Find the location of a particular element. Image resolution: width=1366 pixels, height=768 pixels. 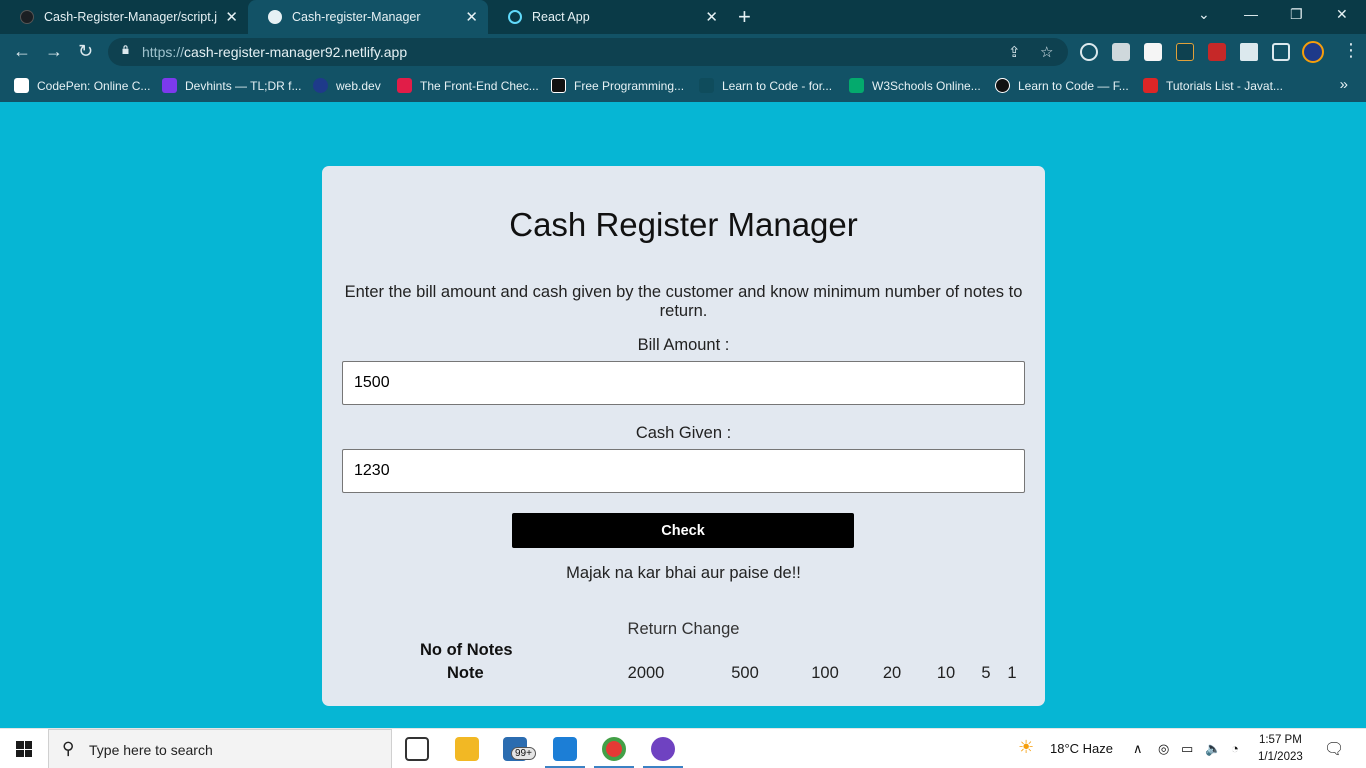

share-icon: ⇪ is located at coordinates (1014, 52).